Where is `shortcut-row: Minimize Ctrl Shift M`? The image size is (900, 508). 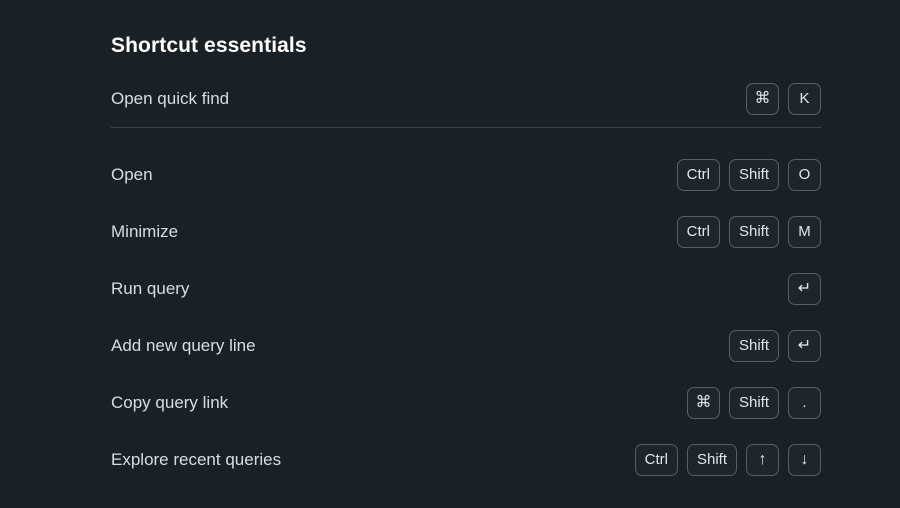
shortcut-row: Minimize Ctrl Shift M is located at coordinates (466, 231).